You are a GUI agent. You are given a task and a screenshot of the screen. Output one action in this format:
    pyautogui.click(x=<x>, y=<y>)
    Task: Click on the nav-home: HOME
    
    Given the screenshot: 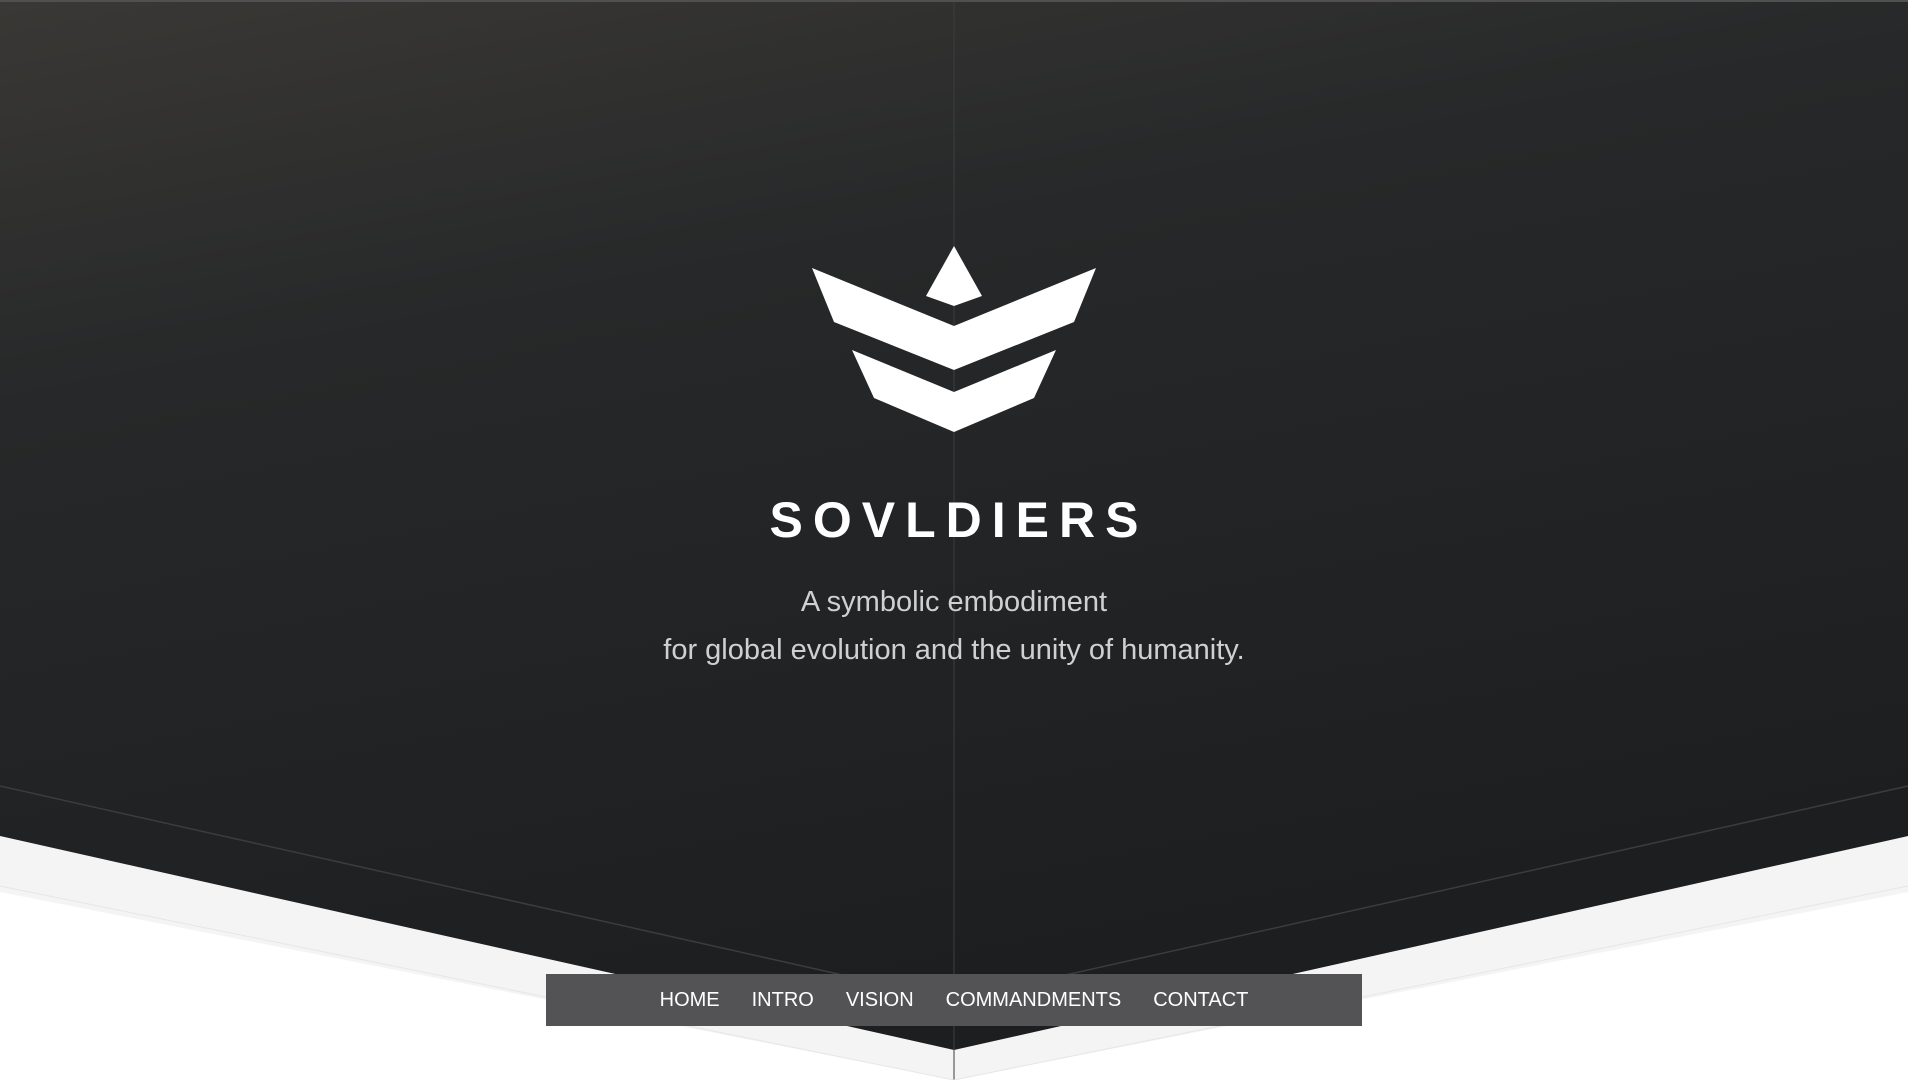 What is the action you would take?
    pyautogui.click(x=690, y=1000)
    